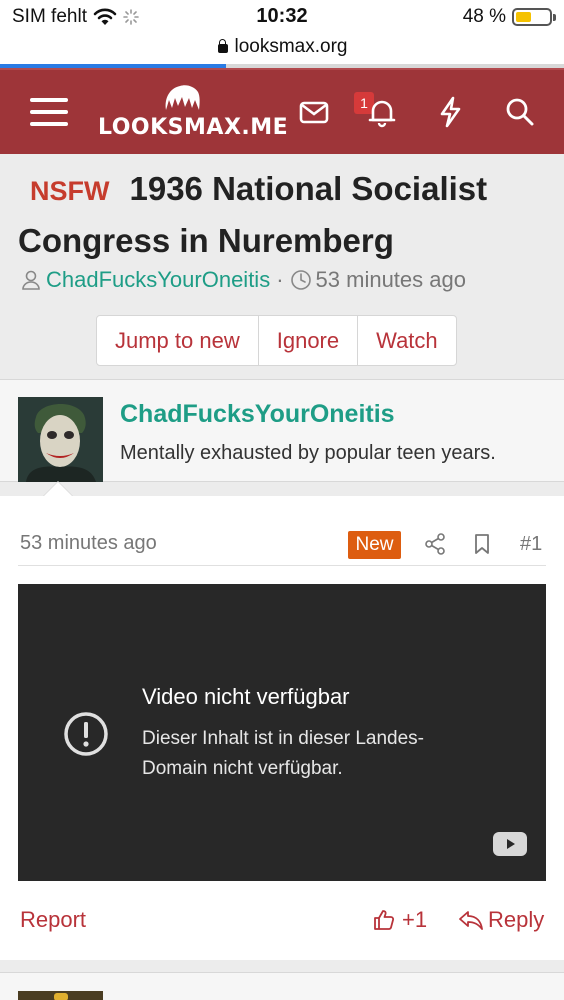 The width and height of the screenshot is (564, 1000). What do you see at coordinates (382, 112) in the screenshot?
I see `bell-icon` at bounding box center [382, 112].